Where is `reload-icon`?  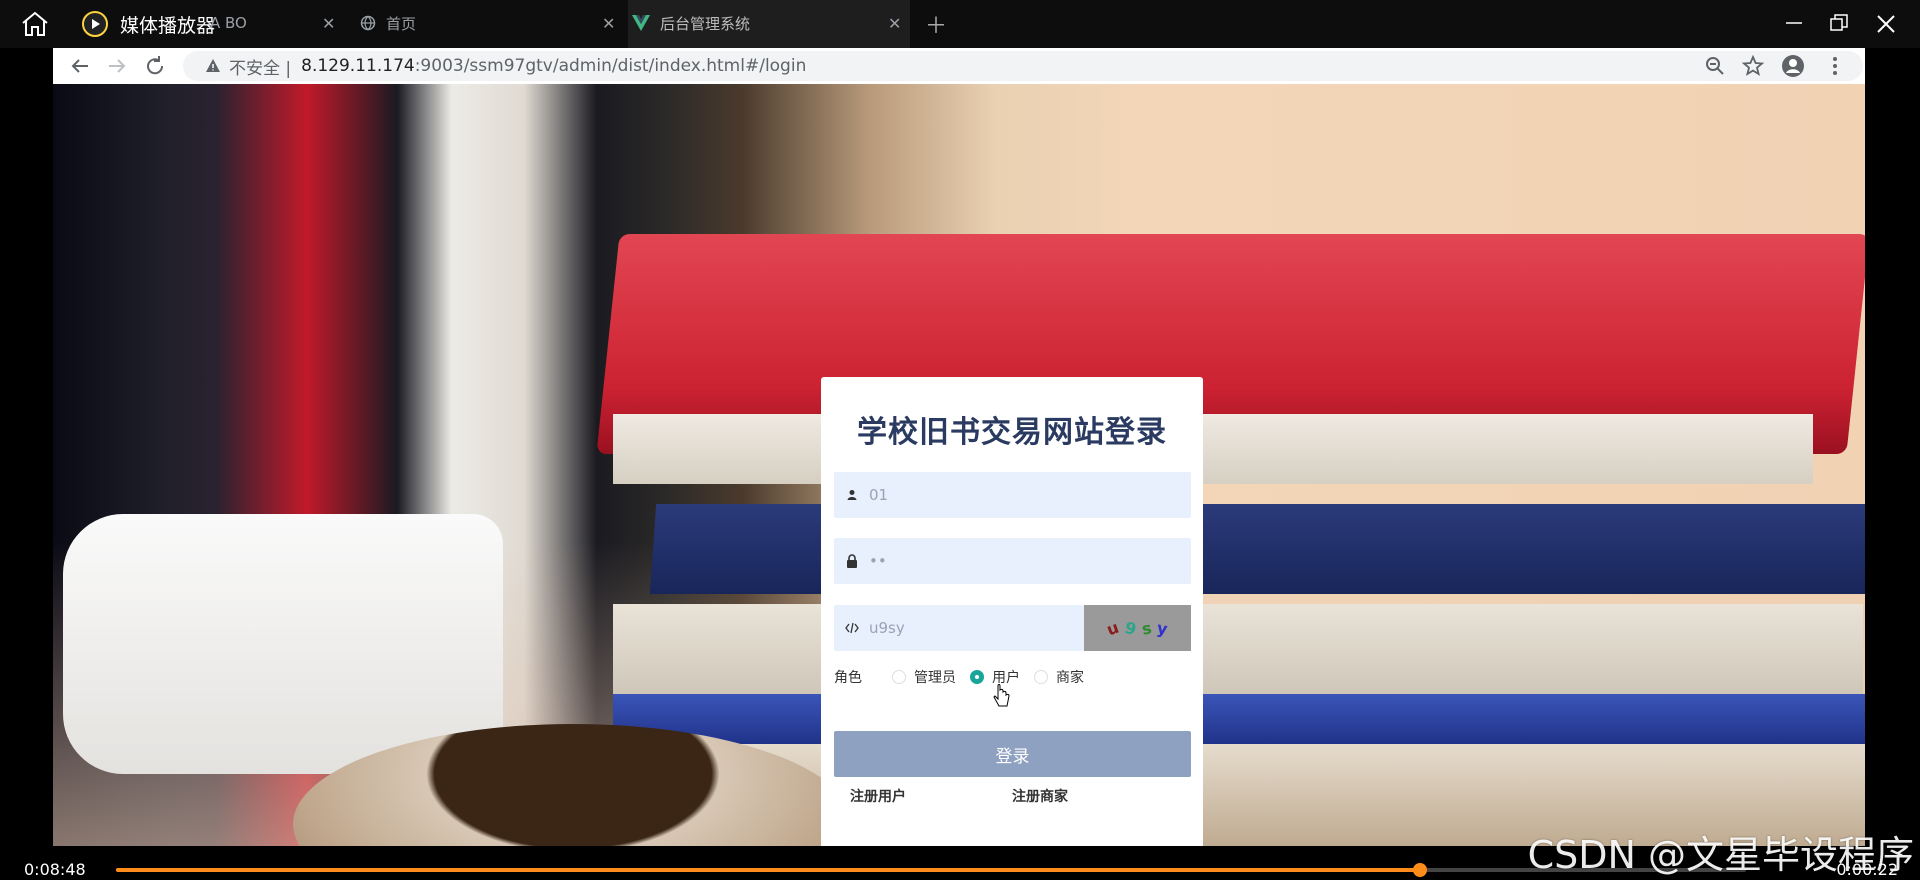
reload-icon is located at coordinates (155, 66).